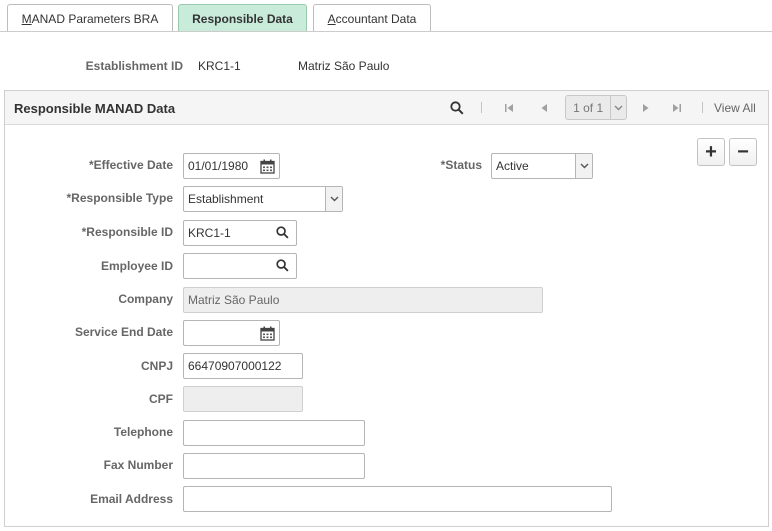 This screenshot has height=531, width=772. I want to click on minus-icon: −, so click(743, 152).